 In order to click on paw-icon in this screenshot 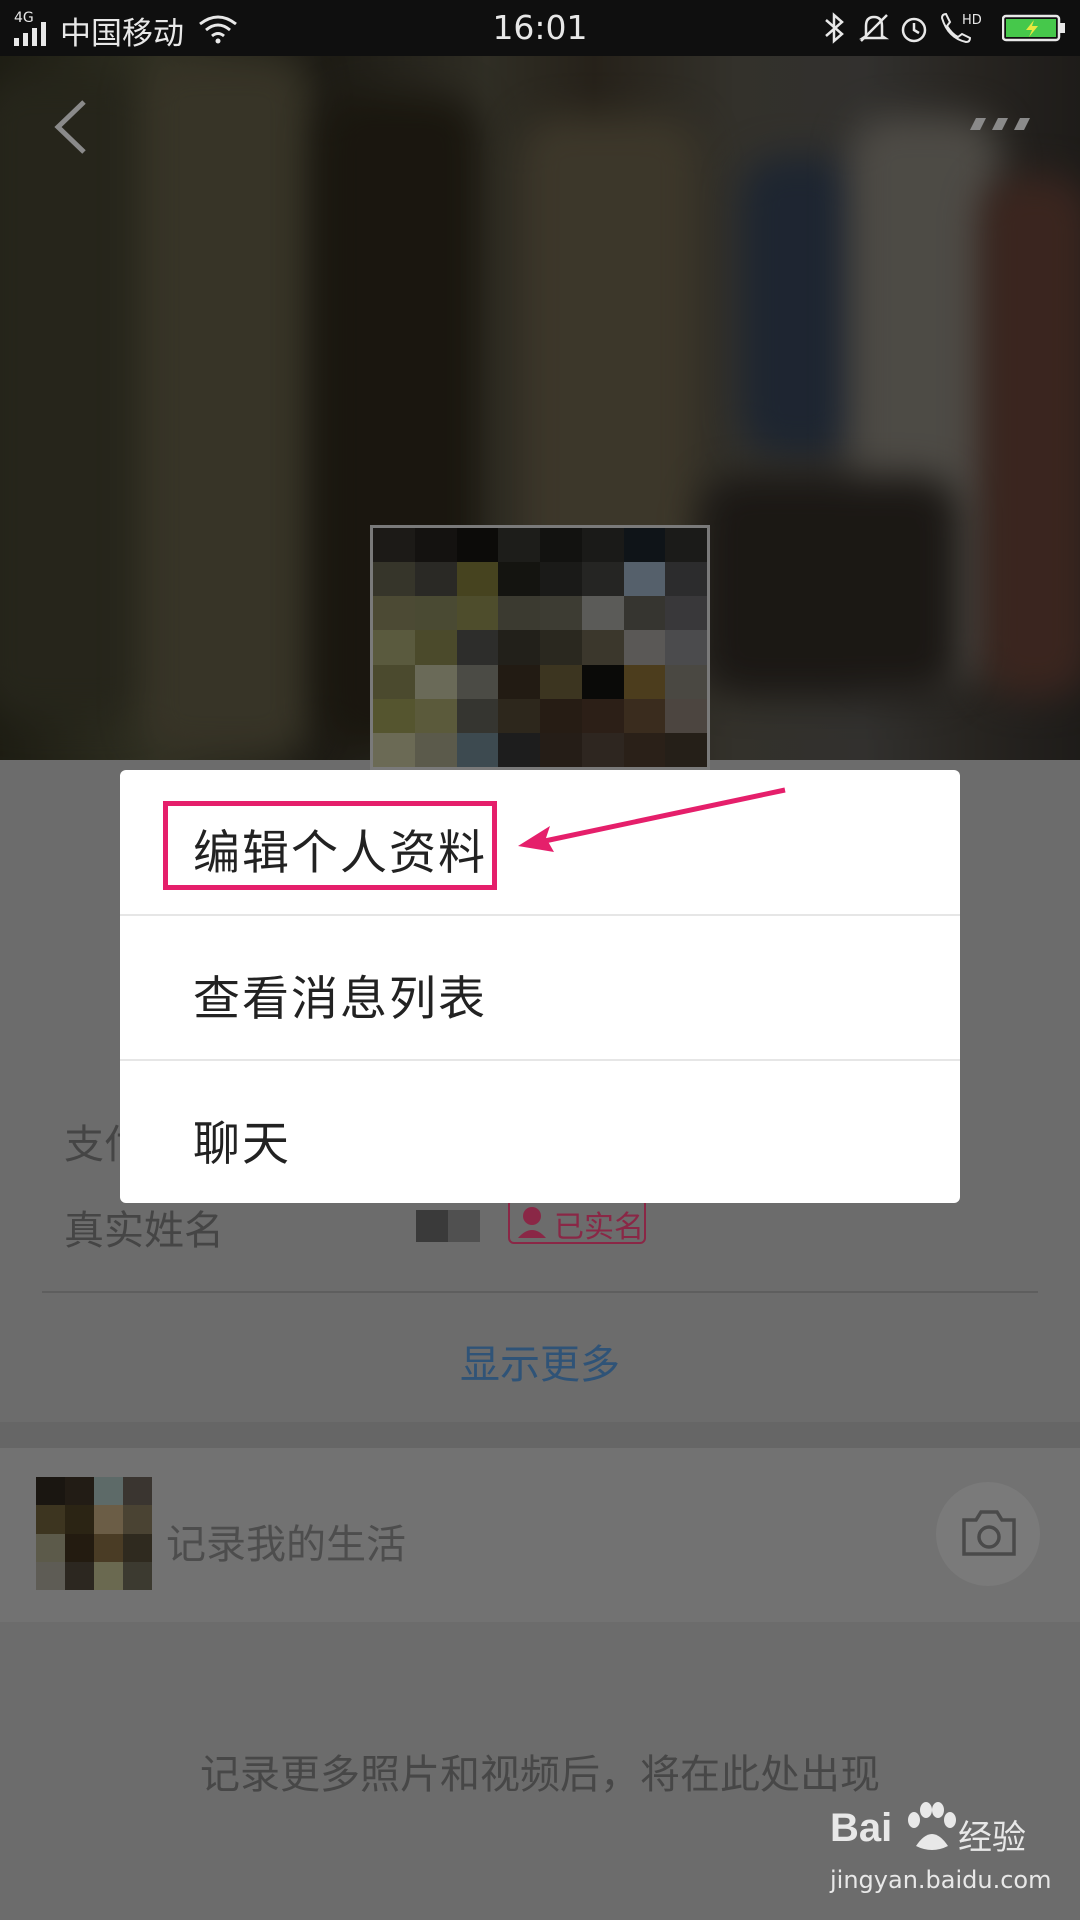, I will do `click(932, 1826)`.